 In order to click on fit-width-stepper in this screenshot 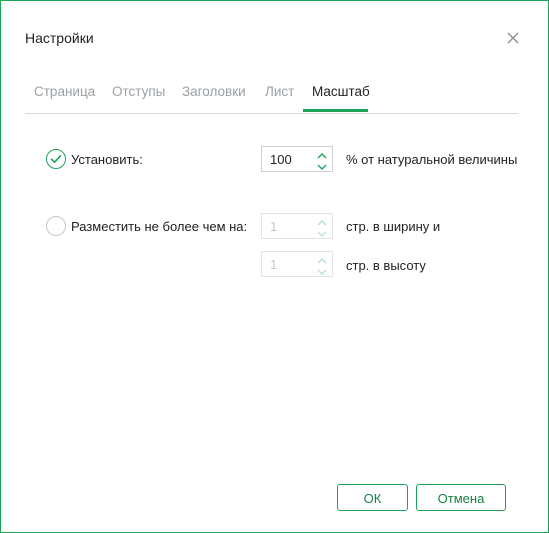, I will do `click(297, 226)`.